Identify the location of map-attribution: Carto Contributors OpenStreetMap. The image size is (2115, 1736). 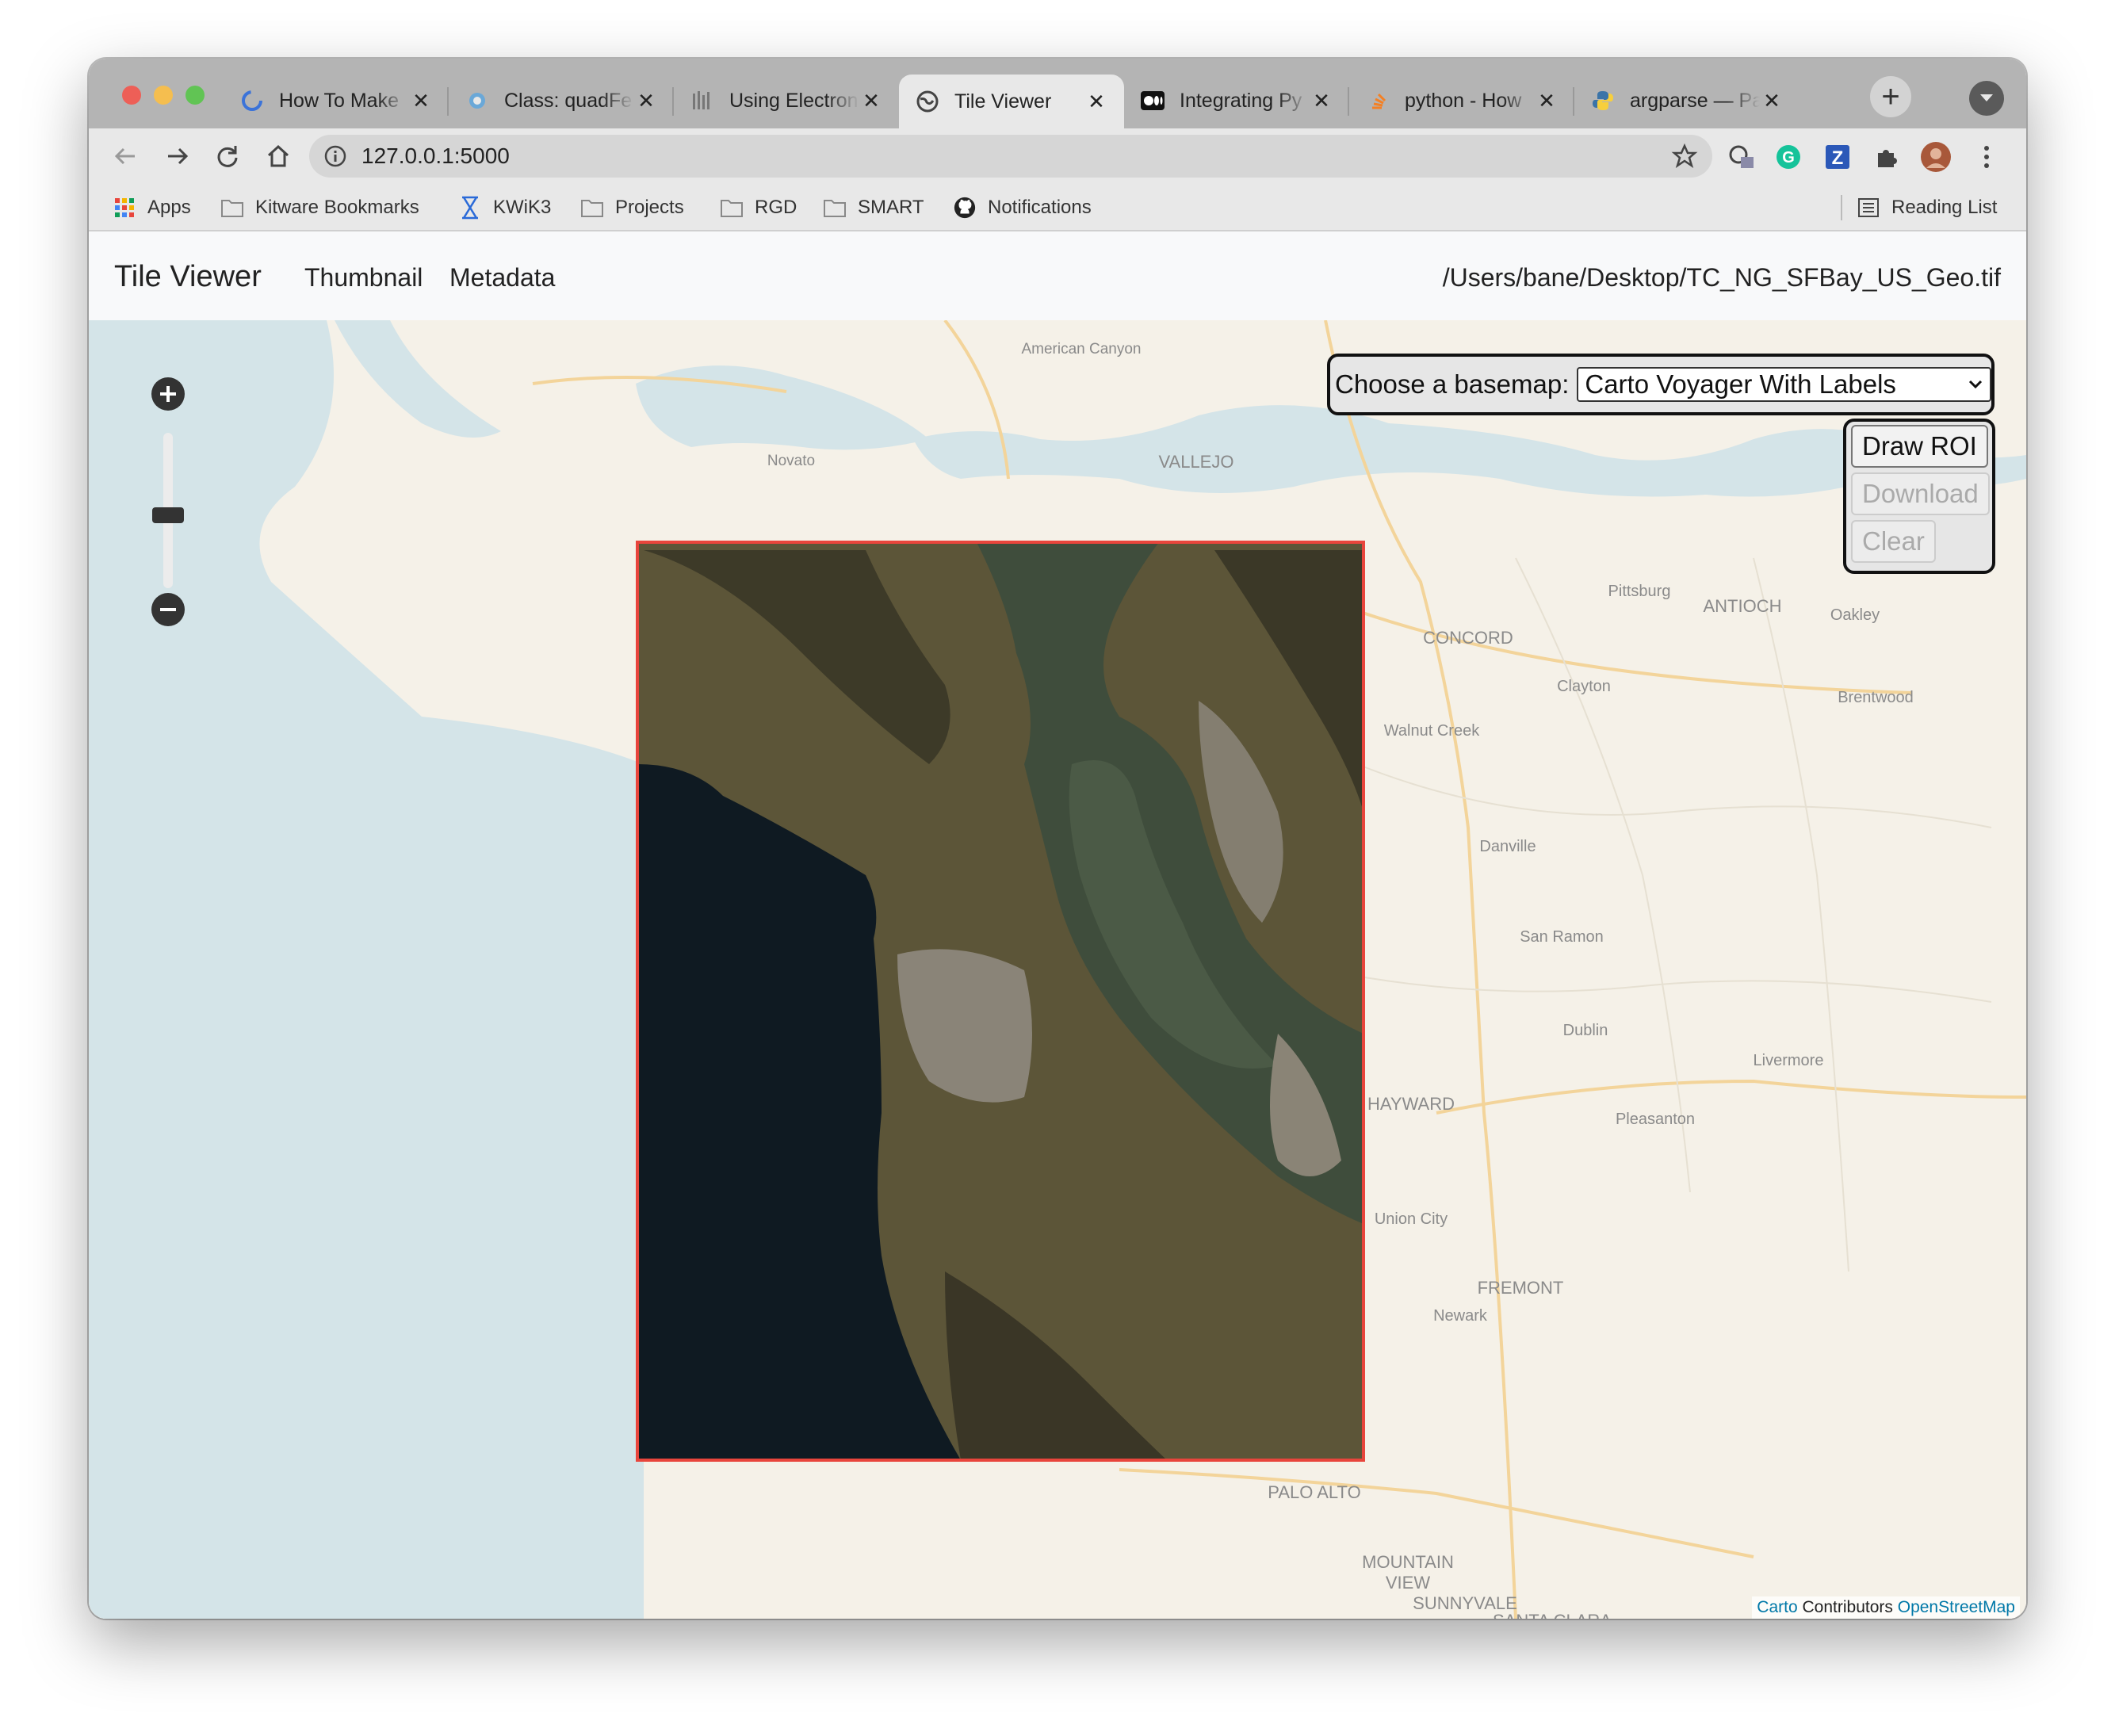
(1886, 1607).